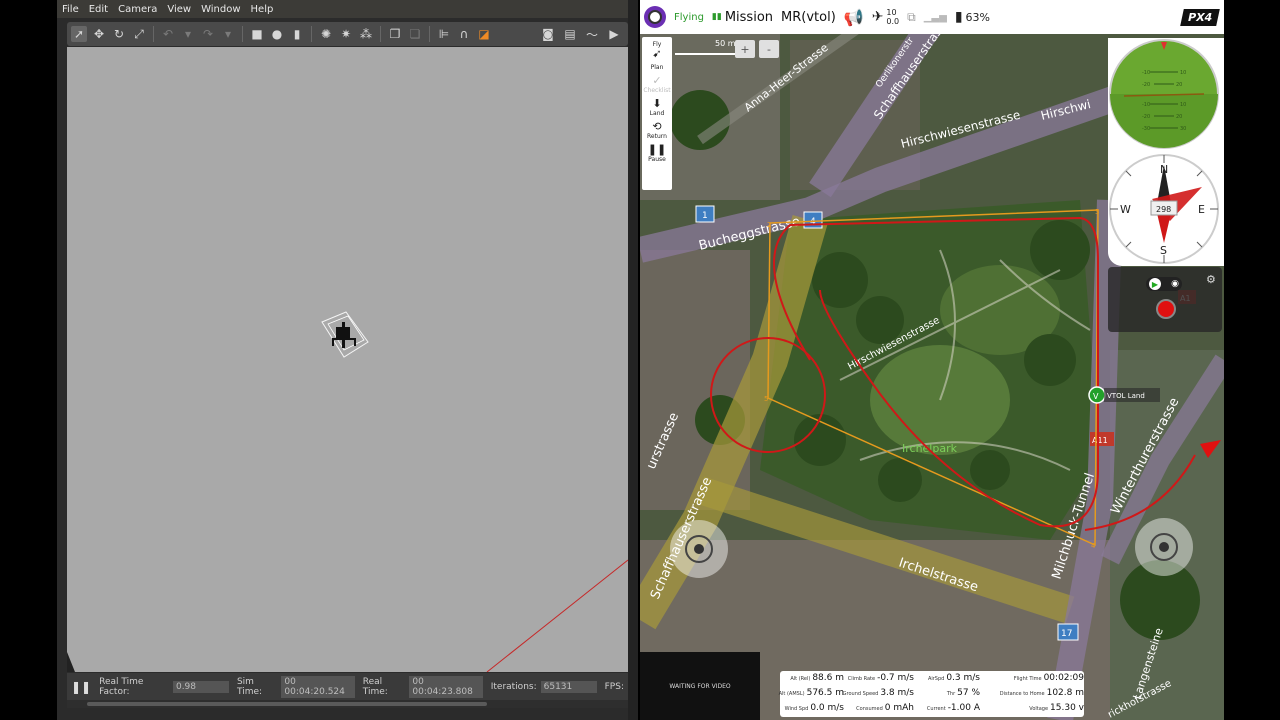  Describe the element at coordinates (347, 9) in the screenshot. I see `gazebo-menubar: File Edit Camera View Window Help` at that location.